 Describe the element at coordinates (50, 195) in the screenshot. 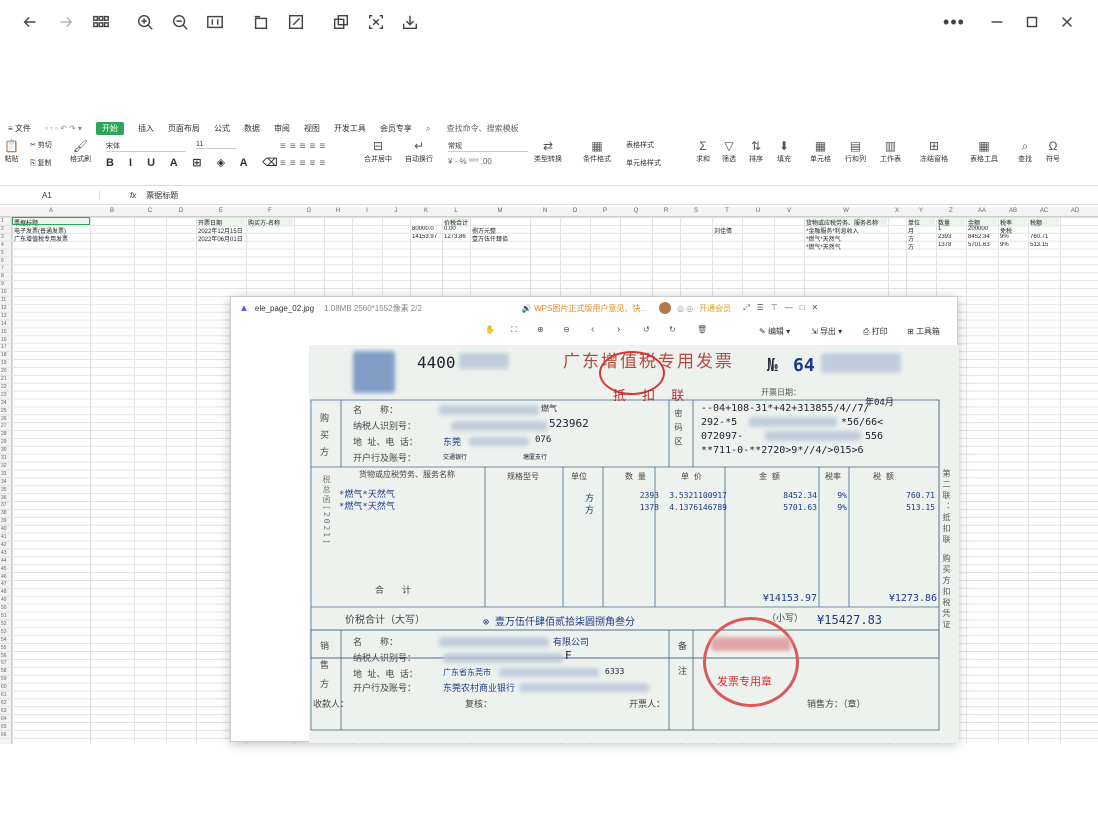

I see `name-box: A1` at that location.